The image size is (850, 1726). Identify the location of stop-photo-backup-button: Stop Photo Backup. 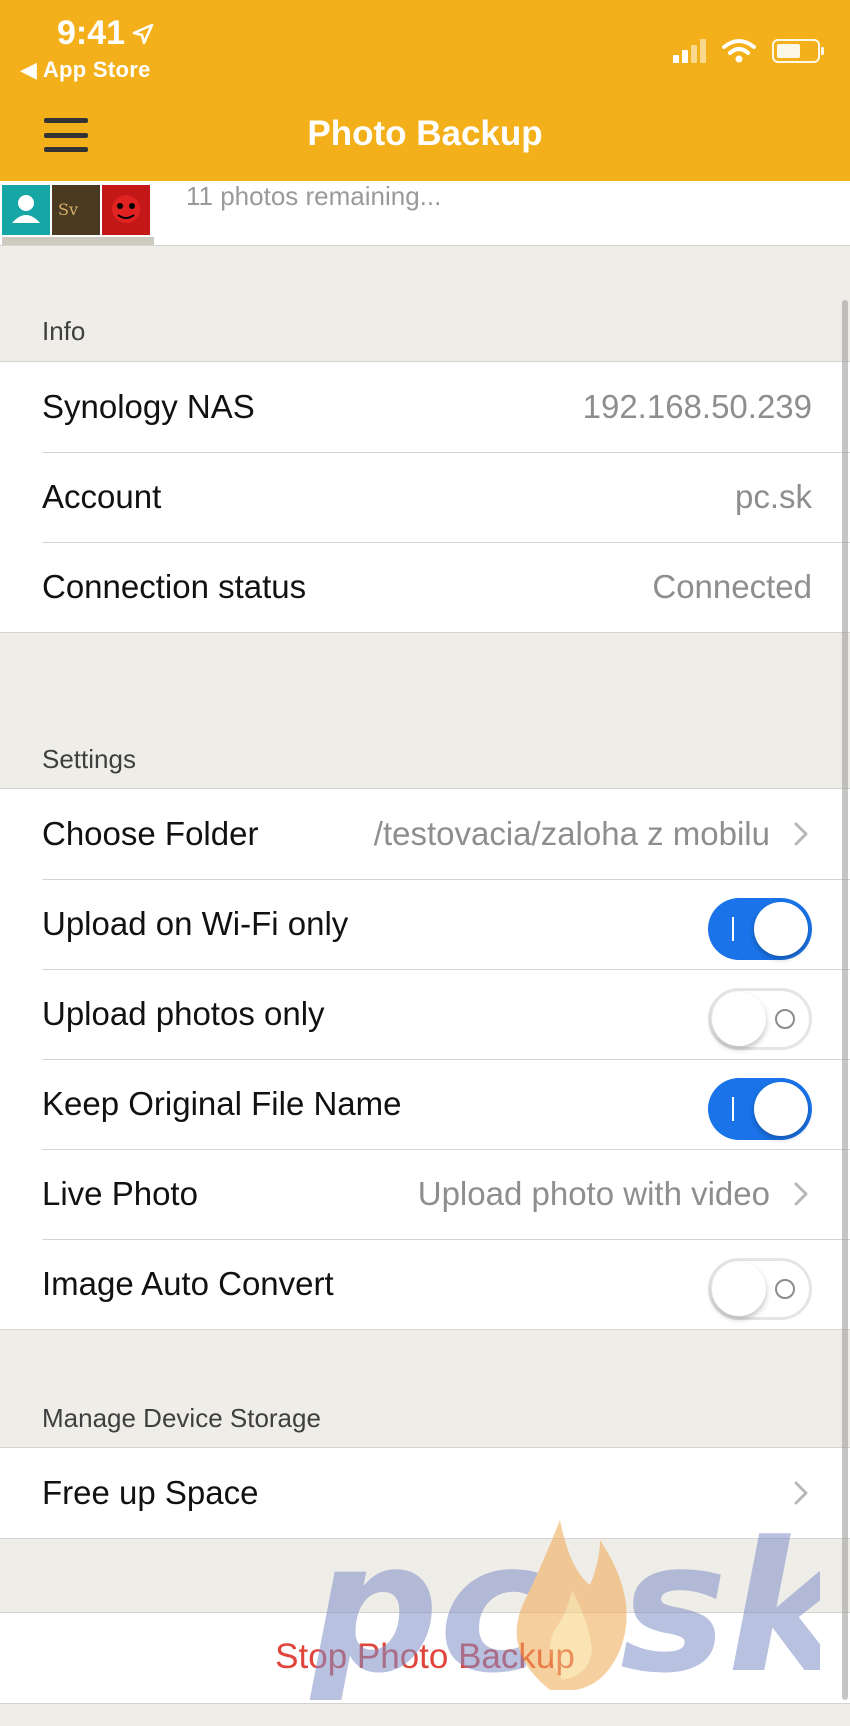
(425, 1658).